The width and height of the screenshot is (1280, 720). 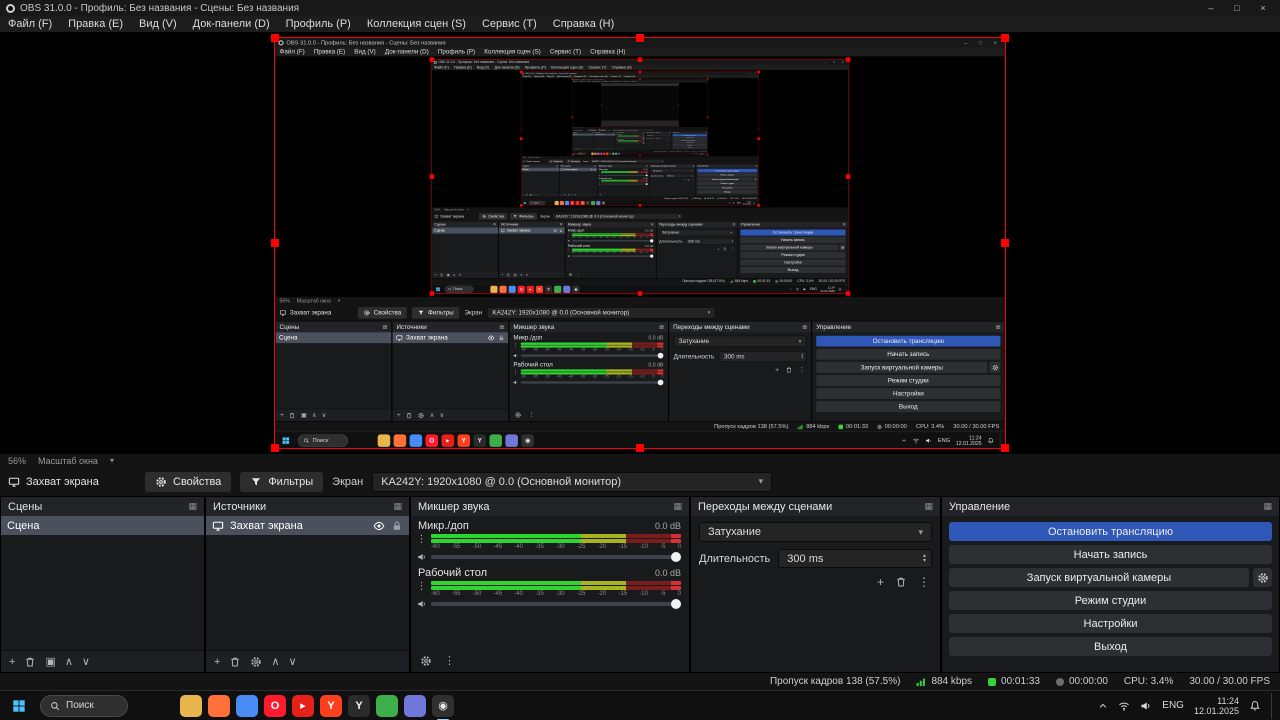 I want to click on add-transition-button: +, so click(x=718, y=249).